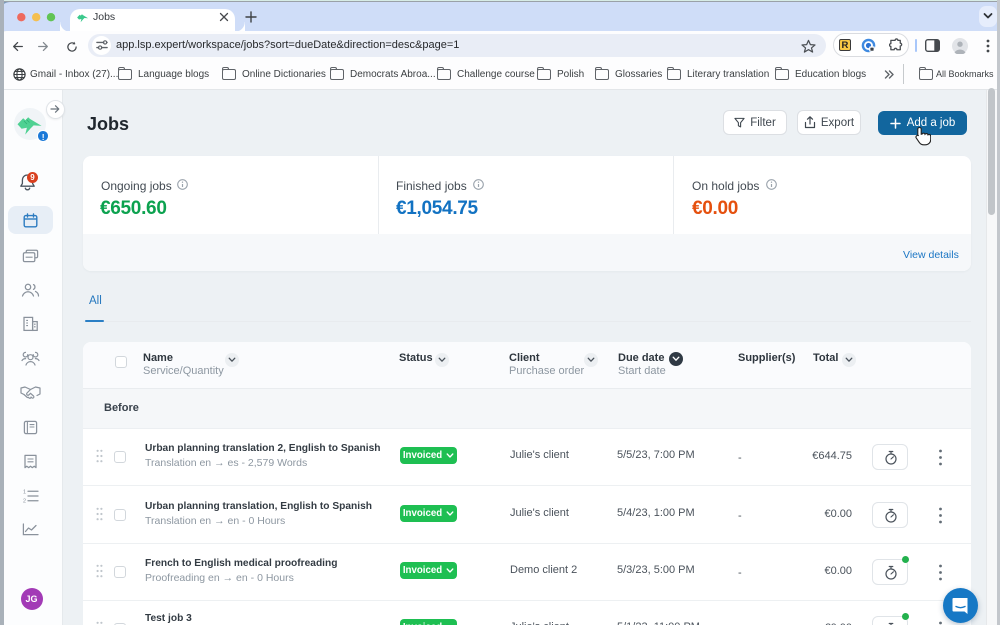 The image size is (1000, 625). What do you see at coordinates (24, 493) in the screenshot?
I see `svg-text: 1` at bounding box center [24, 493].